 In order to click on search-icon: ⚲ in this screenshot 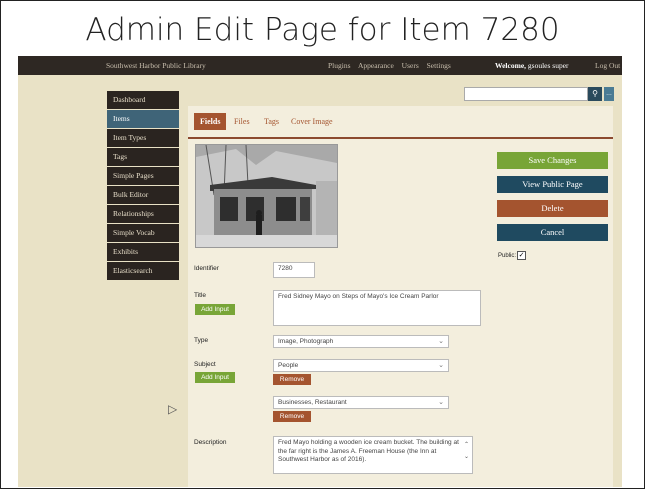, I will do `click(595, 93)`.